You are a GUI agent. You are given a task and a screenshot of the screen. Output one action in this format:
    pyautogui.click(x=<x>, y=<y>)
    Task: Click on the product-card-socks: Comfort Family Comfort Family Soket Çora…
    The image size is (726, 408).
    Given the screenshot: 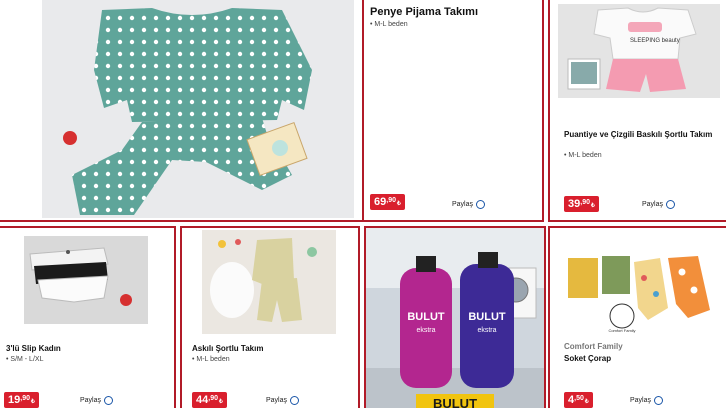 What is the action you would take?
    pyautogui.click(x=637, y=317)
    